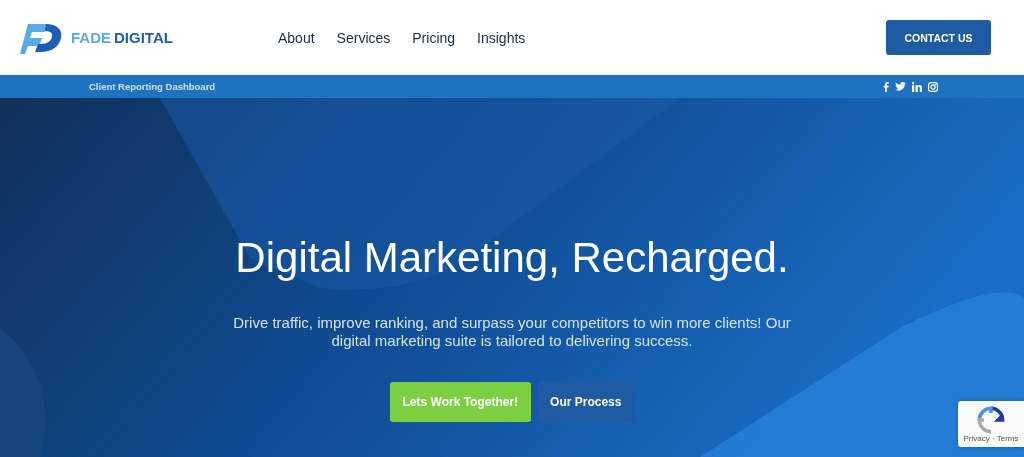 This screenshot has width=1024, height=457. Describe the element at coordinates (917, 86) in the screenshot. I see `linkedin-icon` at that location.